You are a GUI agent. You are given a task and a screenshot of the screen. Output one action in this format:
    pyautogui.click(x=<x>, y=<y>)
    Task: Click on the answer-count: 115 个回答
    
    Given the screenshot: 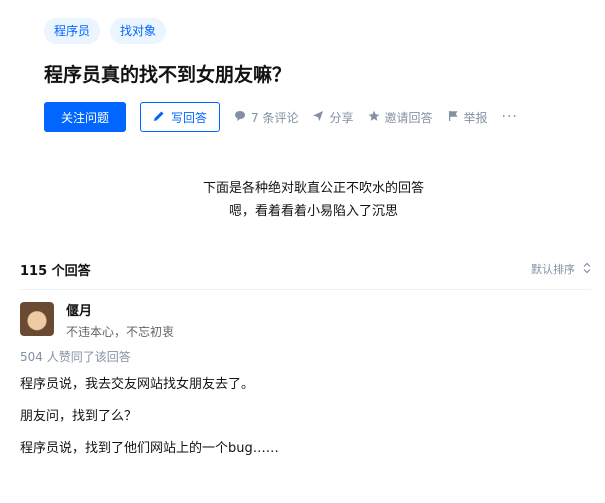 What is the action you would take?
    pyautogui.click(x=55, y=271)
    